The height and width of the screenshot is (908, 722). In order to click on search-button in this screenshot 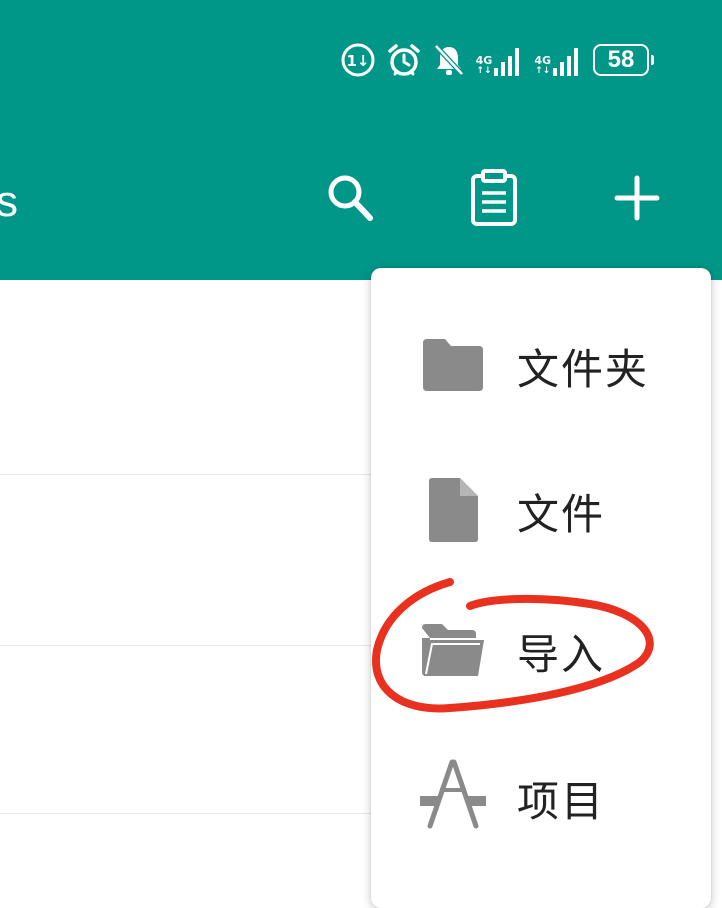, I will do `click(350, 198)`.